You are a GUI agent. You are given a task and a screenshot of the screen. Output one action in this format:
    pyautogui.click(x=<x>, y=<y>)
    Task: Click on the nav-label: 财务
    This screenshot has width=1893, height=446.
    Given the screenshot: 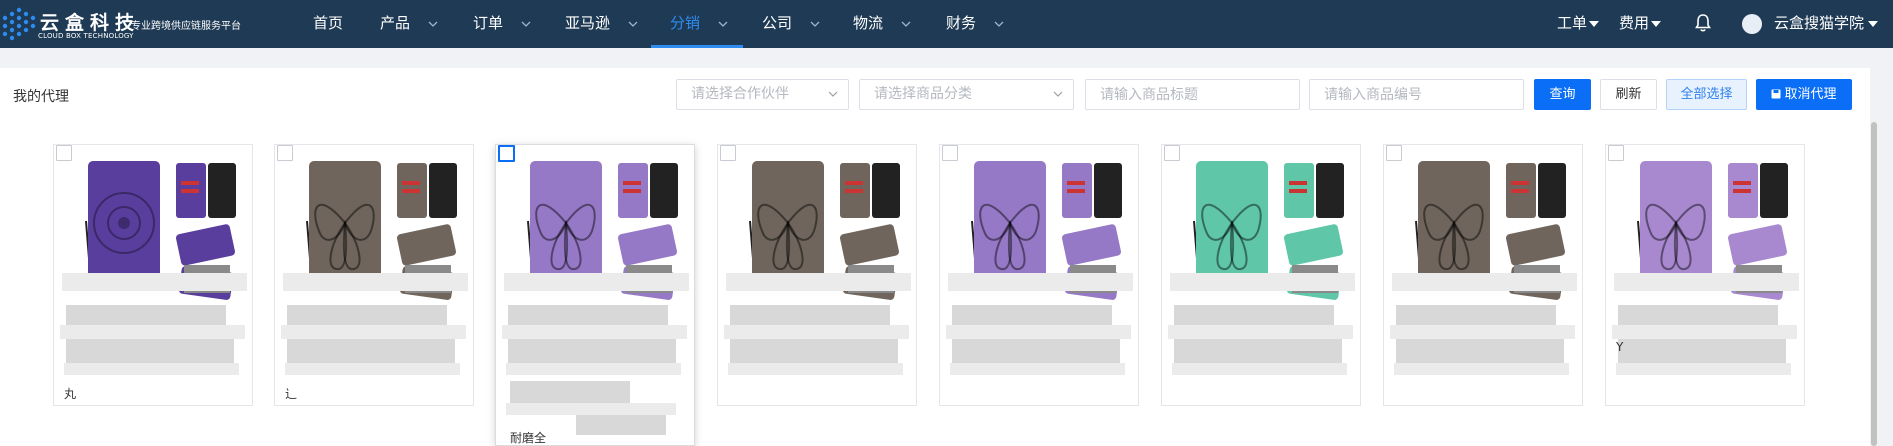 What is the action you would take?
    pyautogui.click(x=961, y=23)
    